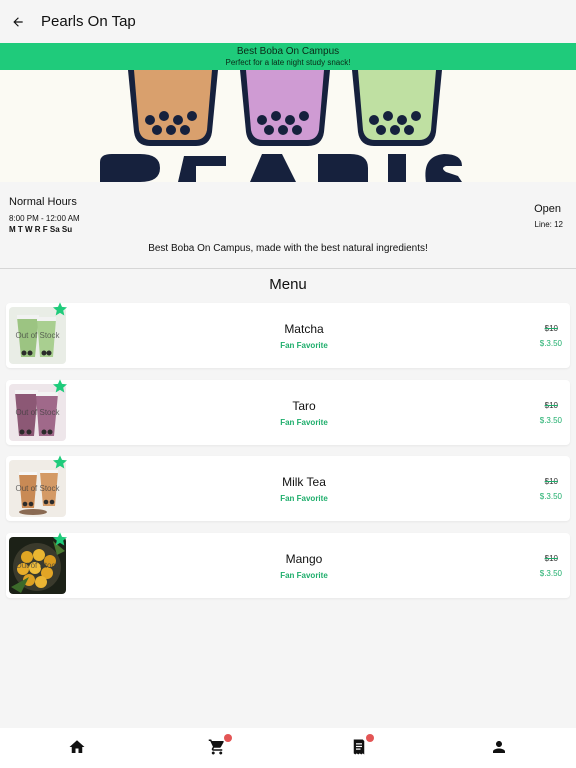 The width and height of the screenshot is (576, 768). What do you see at coordinates (288, 284) in the screenshot?
I see `menu-heading: Menu` at bounding box center [288, 284].